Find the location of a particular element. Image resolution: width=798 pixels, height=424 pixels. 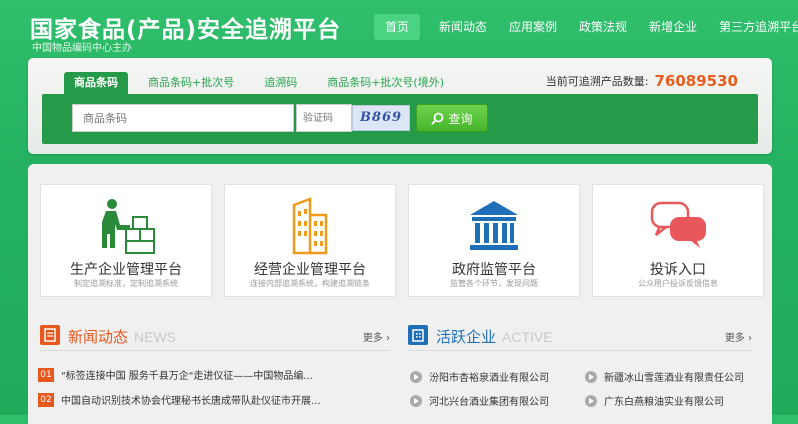

company-name: 汾阳市杏裕泉酒业有限公司 is located at coordinates (489, 378).